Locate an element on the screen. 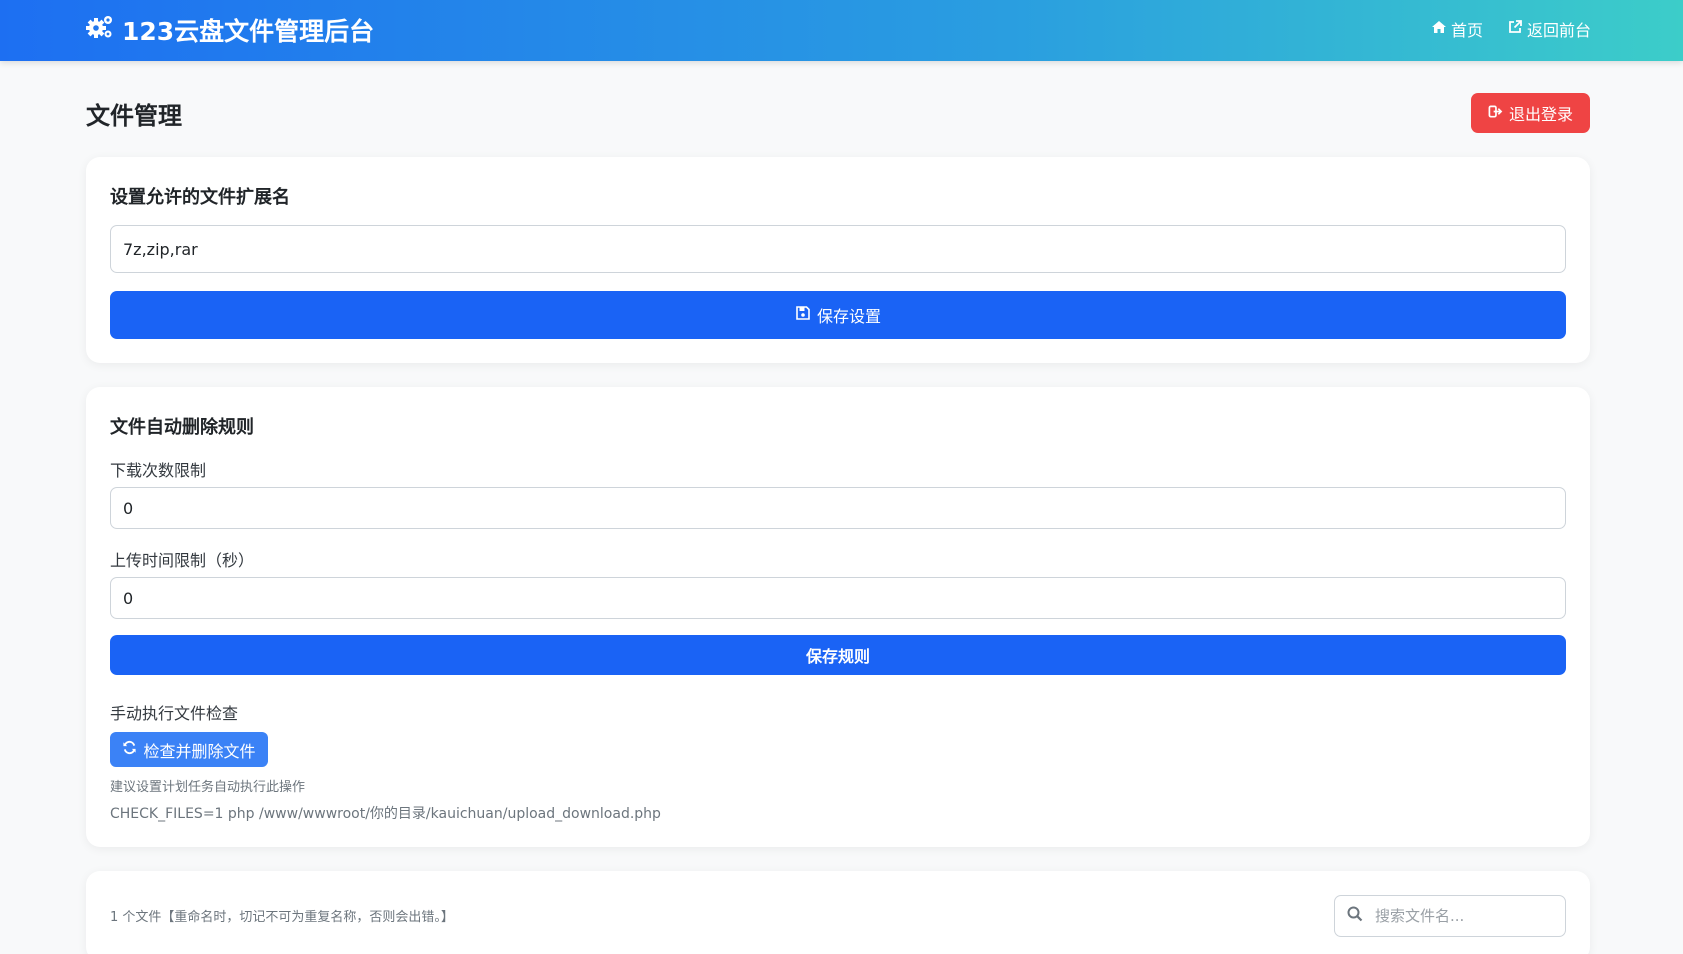 Image resolution: width=1683 pixels, height=954 pixels. cogs-icon is located at coordinates (100, 30).